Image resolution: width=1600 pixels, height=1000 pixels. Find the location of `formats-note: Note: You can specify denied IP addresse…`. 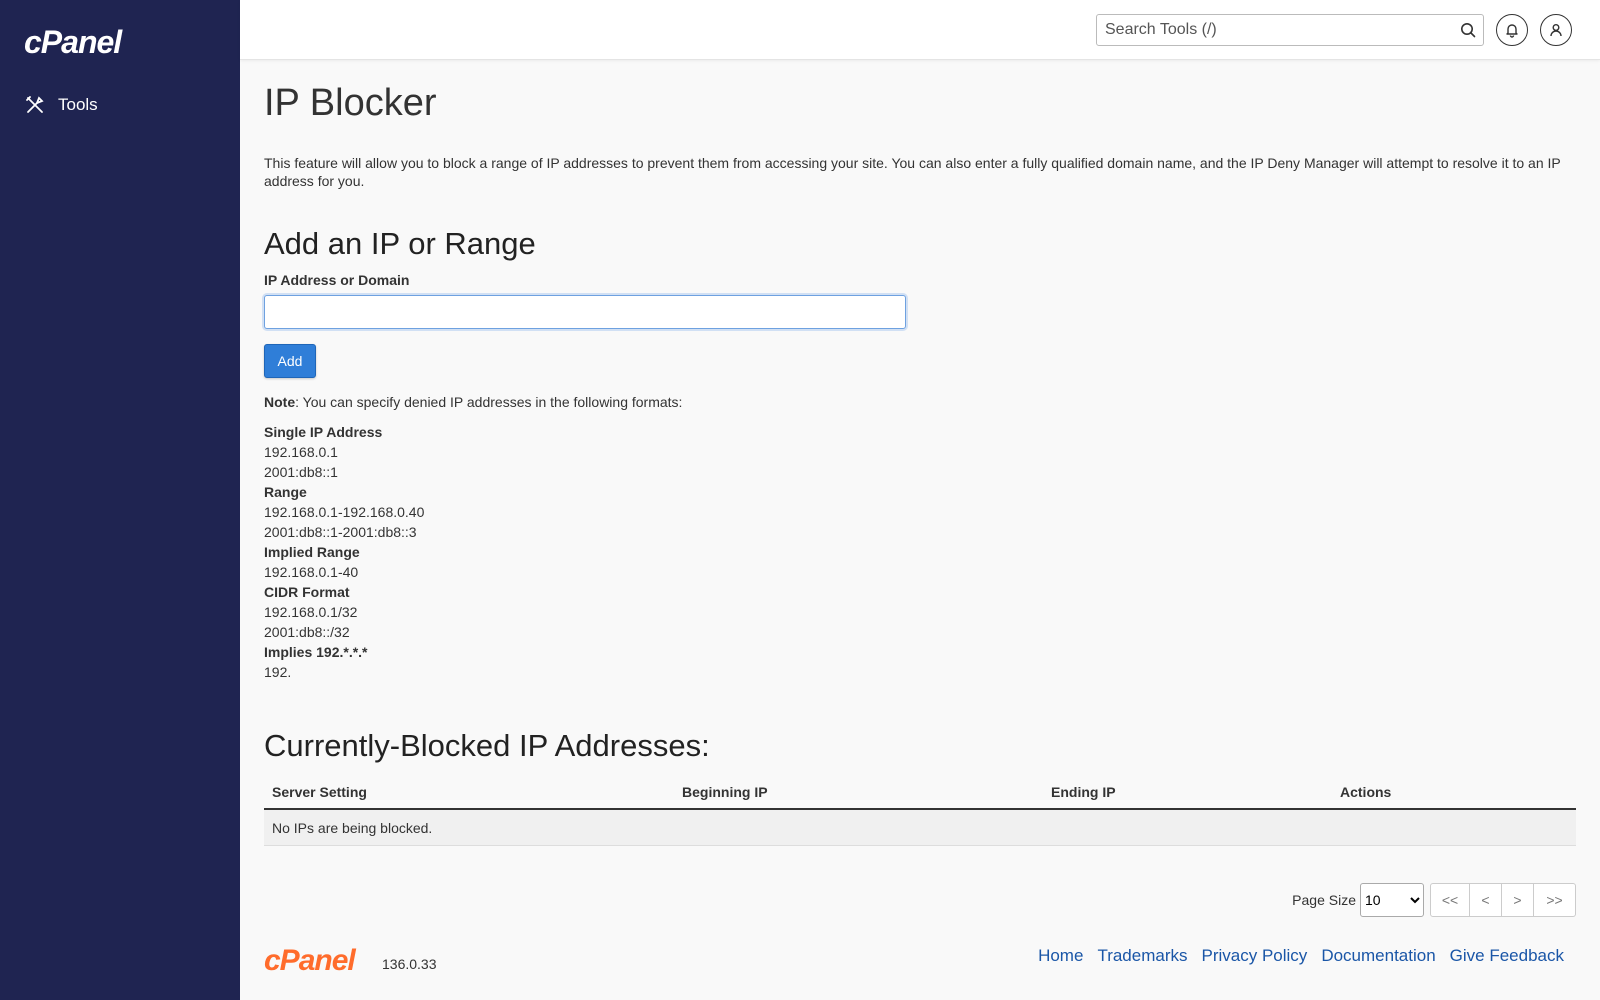

formats-note: Note: You can specify denied IP addresse… is located at coordinates (473, 402).